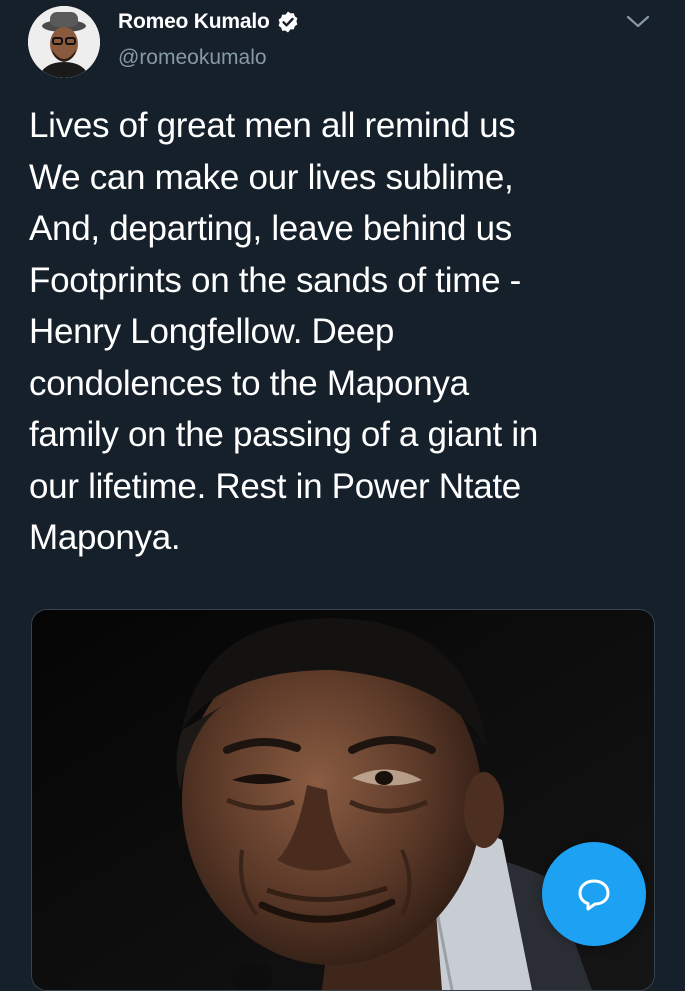 This screenshot has width=685, height=991. Describe the element at coordinates (288, 22) in the screenshot. I see `verified-badge-icon` at that location.